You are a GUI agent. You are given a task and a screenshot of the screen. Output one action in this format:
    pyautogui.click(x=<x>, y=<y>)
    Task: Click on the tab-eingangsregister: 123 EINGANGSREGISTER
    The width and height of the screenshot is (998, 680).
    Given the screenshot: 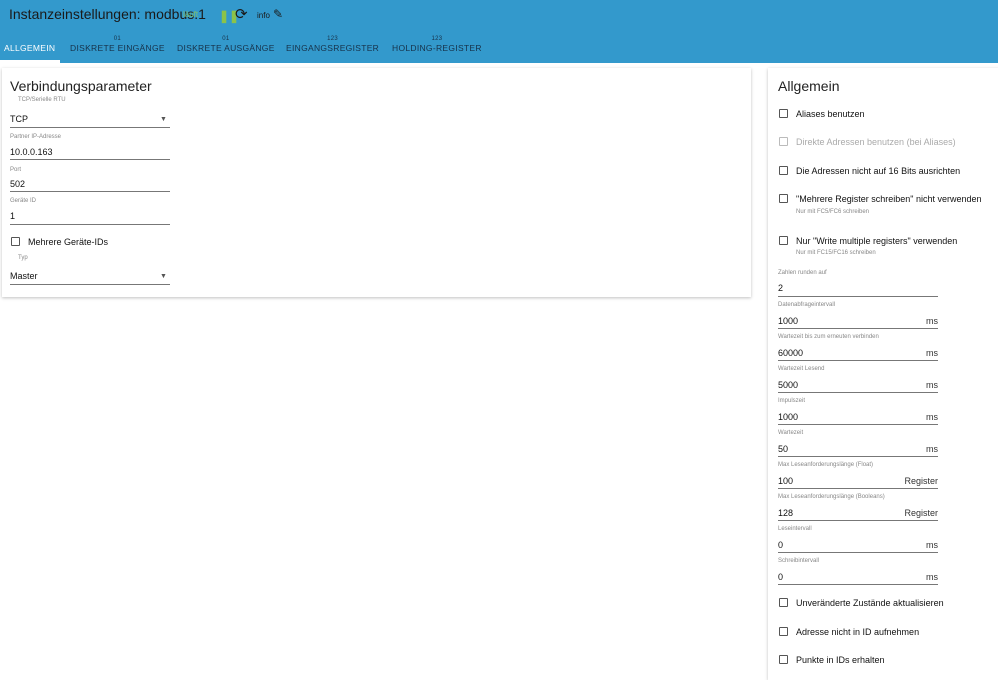 What is the action you would take?
    pyautogui.click(x=332, y=44)
    